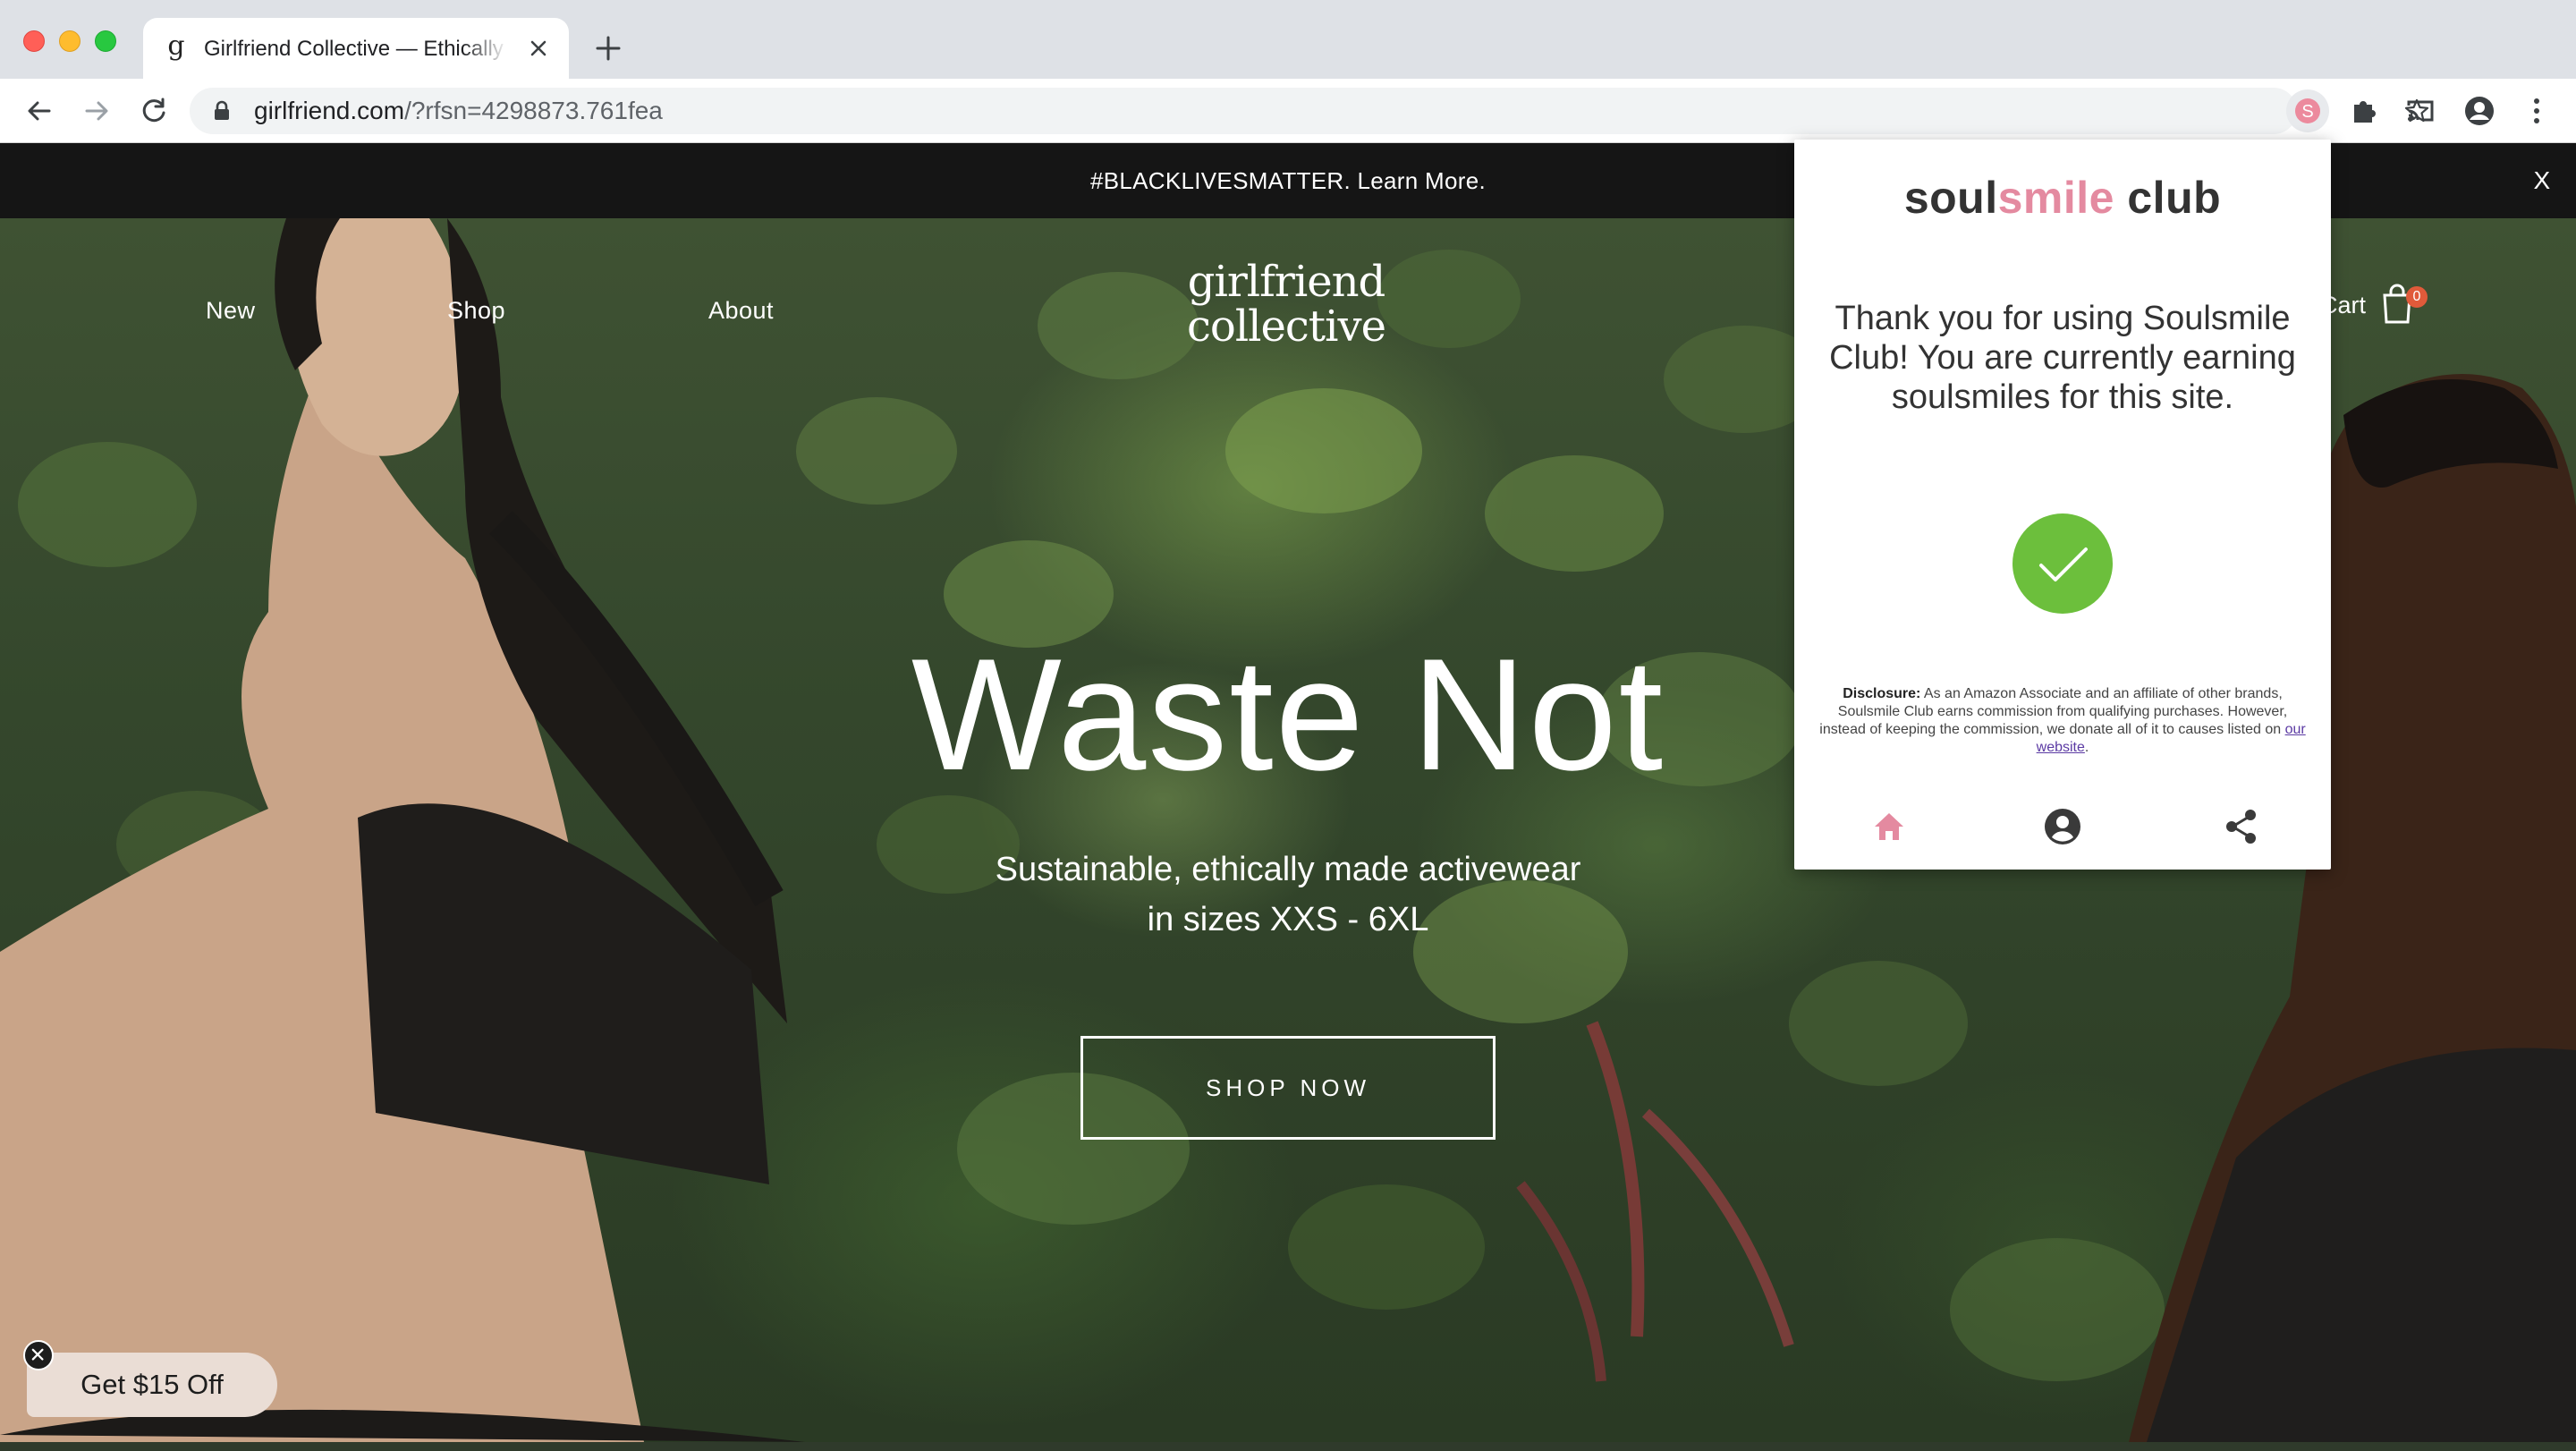  I want to click on nav-link-shop: Shop, so click(476, 311).